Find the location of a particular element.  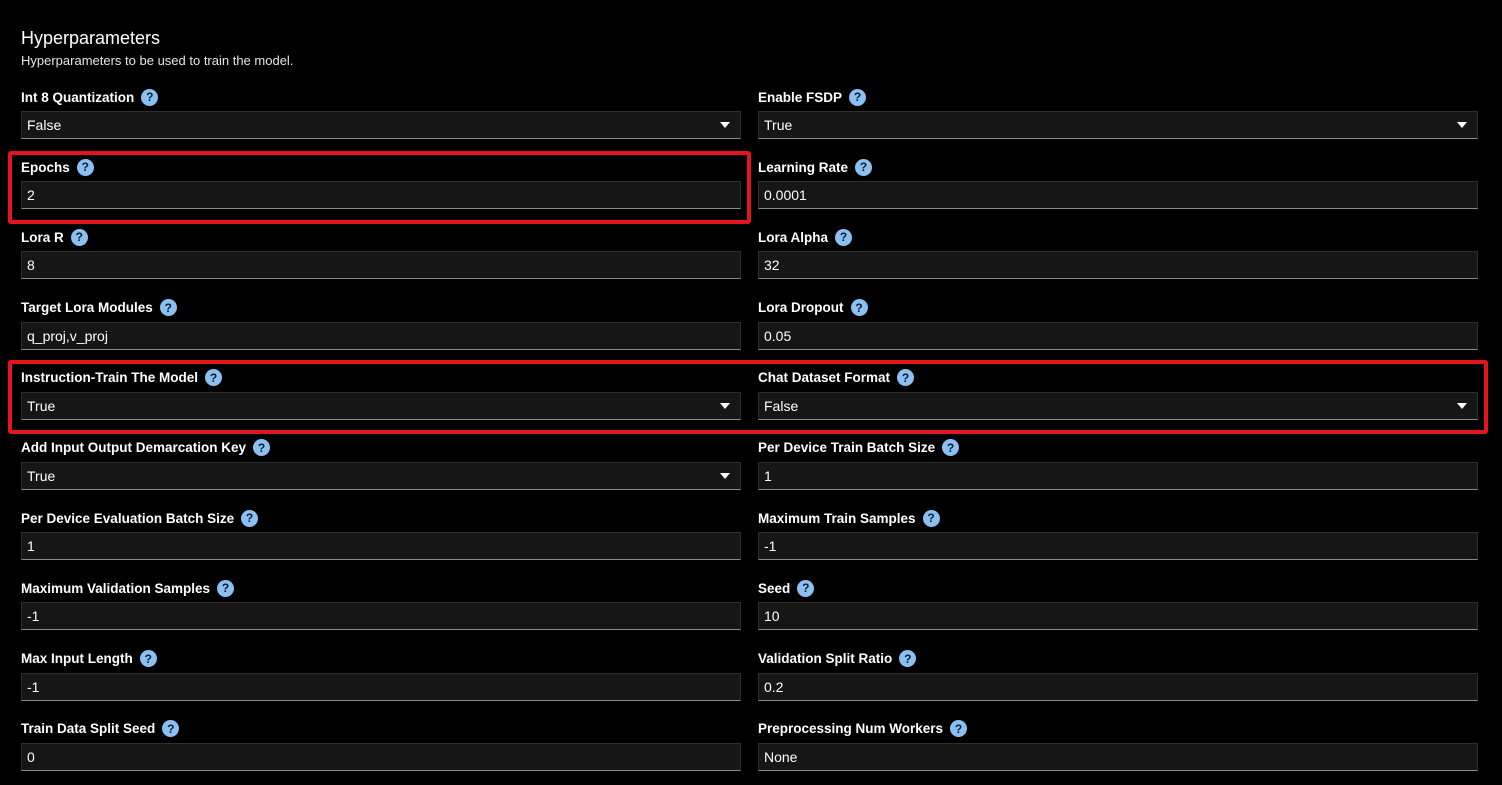

field-enable-fsdp: Enable FSDP? True is located at coordinates (1118, 121).